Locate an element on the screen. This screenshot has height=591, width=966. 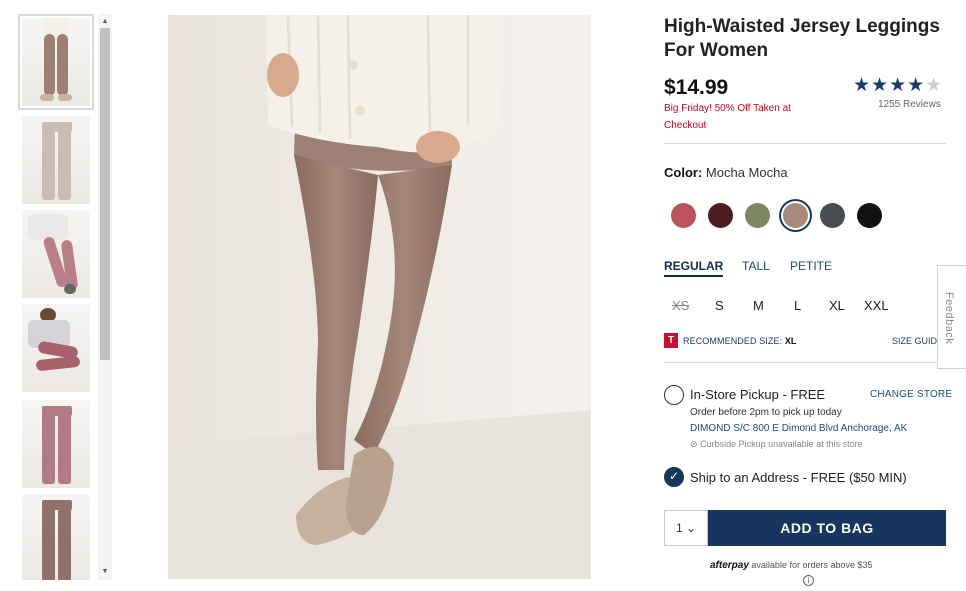
in-store-pickup-label: In-Store Pickup - FREE is located at coordinates (757, 394).